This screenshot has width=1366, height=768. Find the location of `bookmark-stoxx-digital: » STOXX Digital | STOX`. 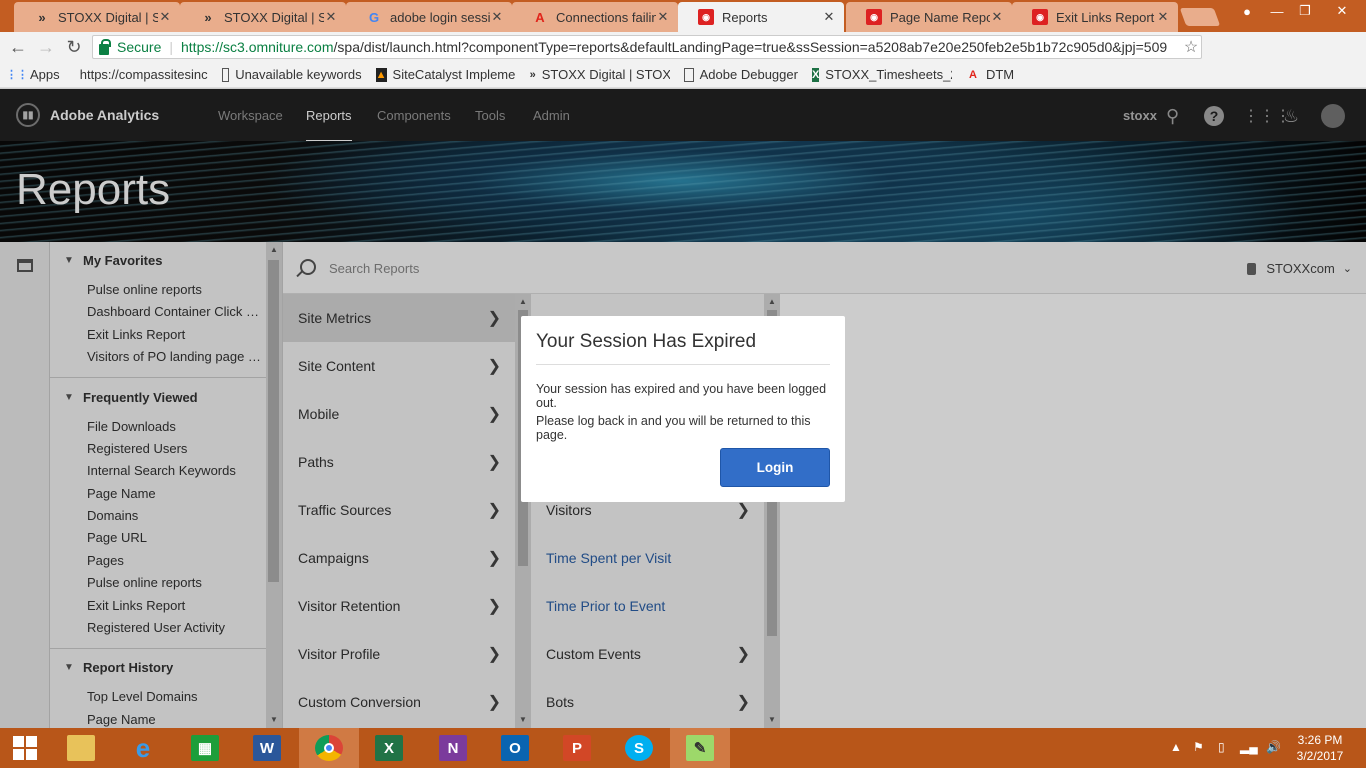

bookmark-stoxx-digital: » STOXX Digital | STOX is located at coordinates (600, 74).